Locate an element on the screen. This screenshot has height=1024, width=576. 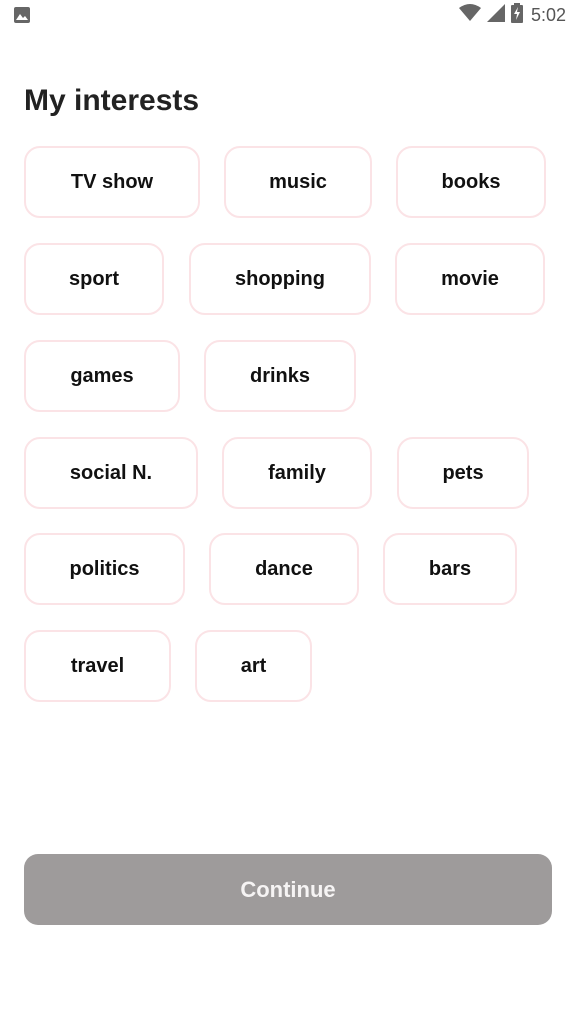
interest-chip-dance: dance is located at coordinates (284, 569).